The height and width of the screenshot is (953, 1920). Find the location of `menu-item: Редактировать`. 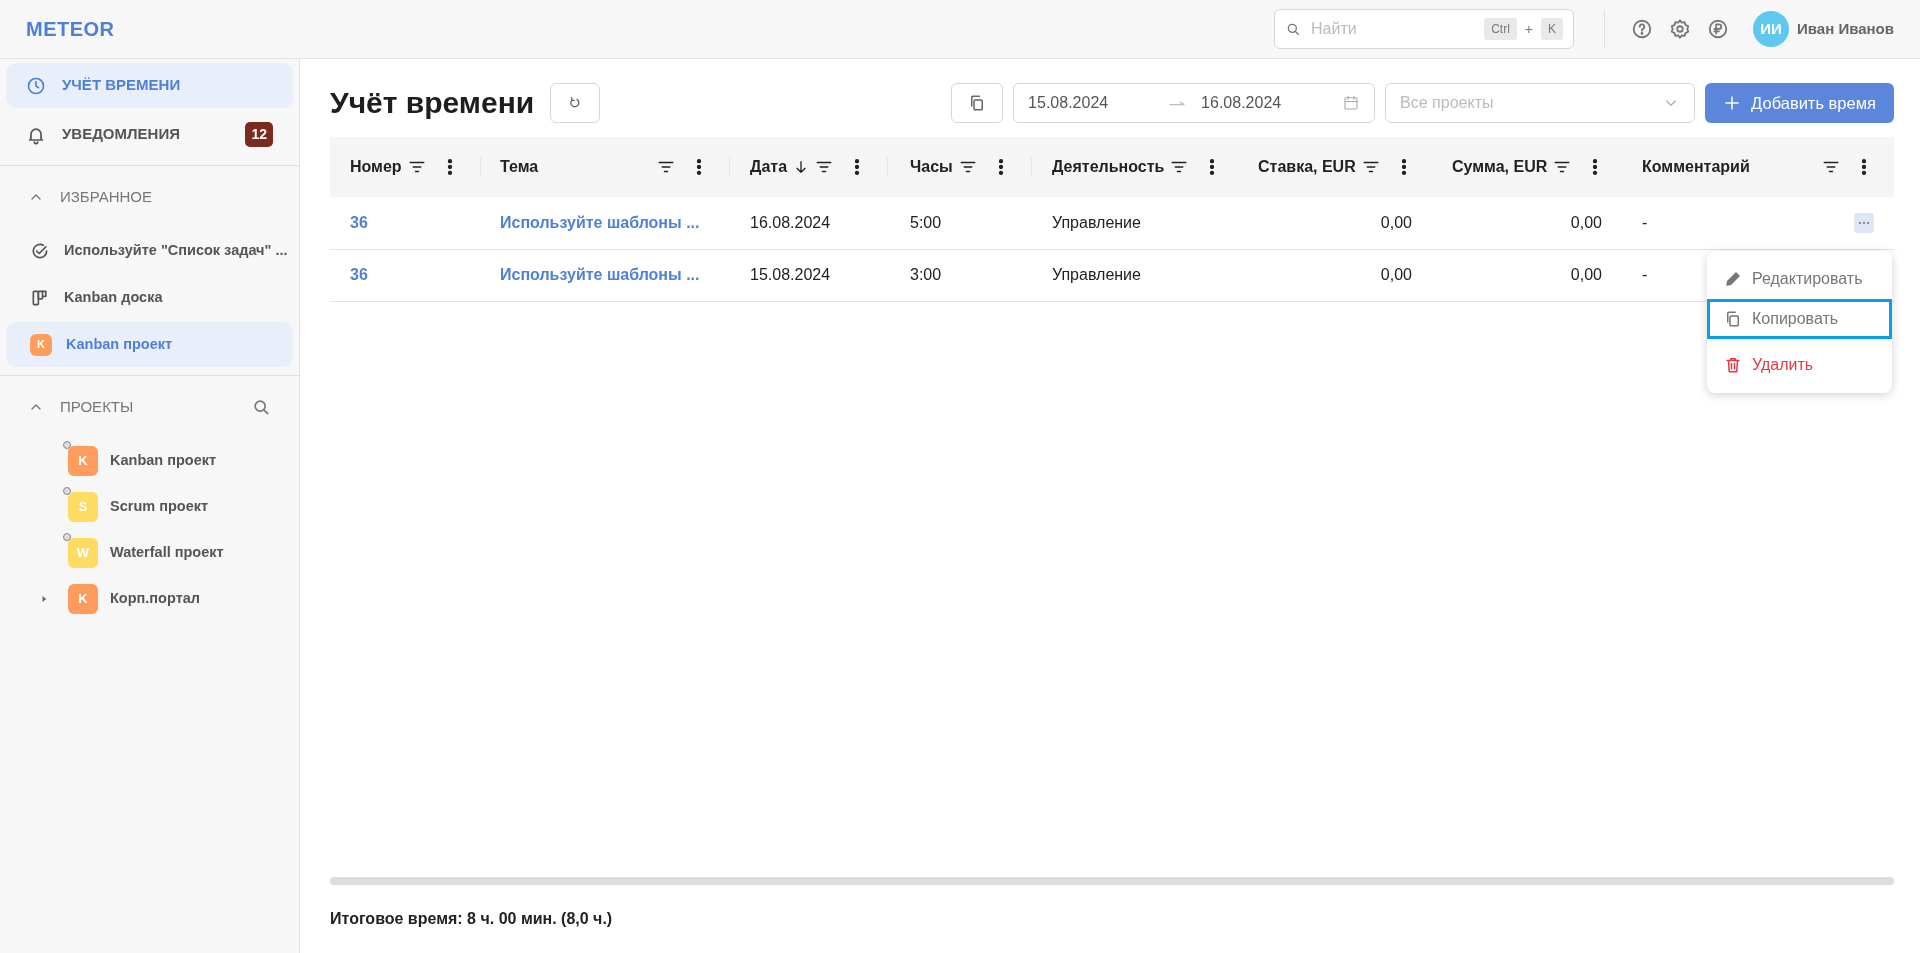

menu-item: Редактировать is located at coordinates (1799, 278).